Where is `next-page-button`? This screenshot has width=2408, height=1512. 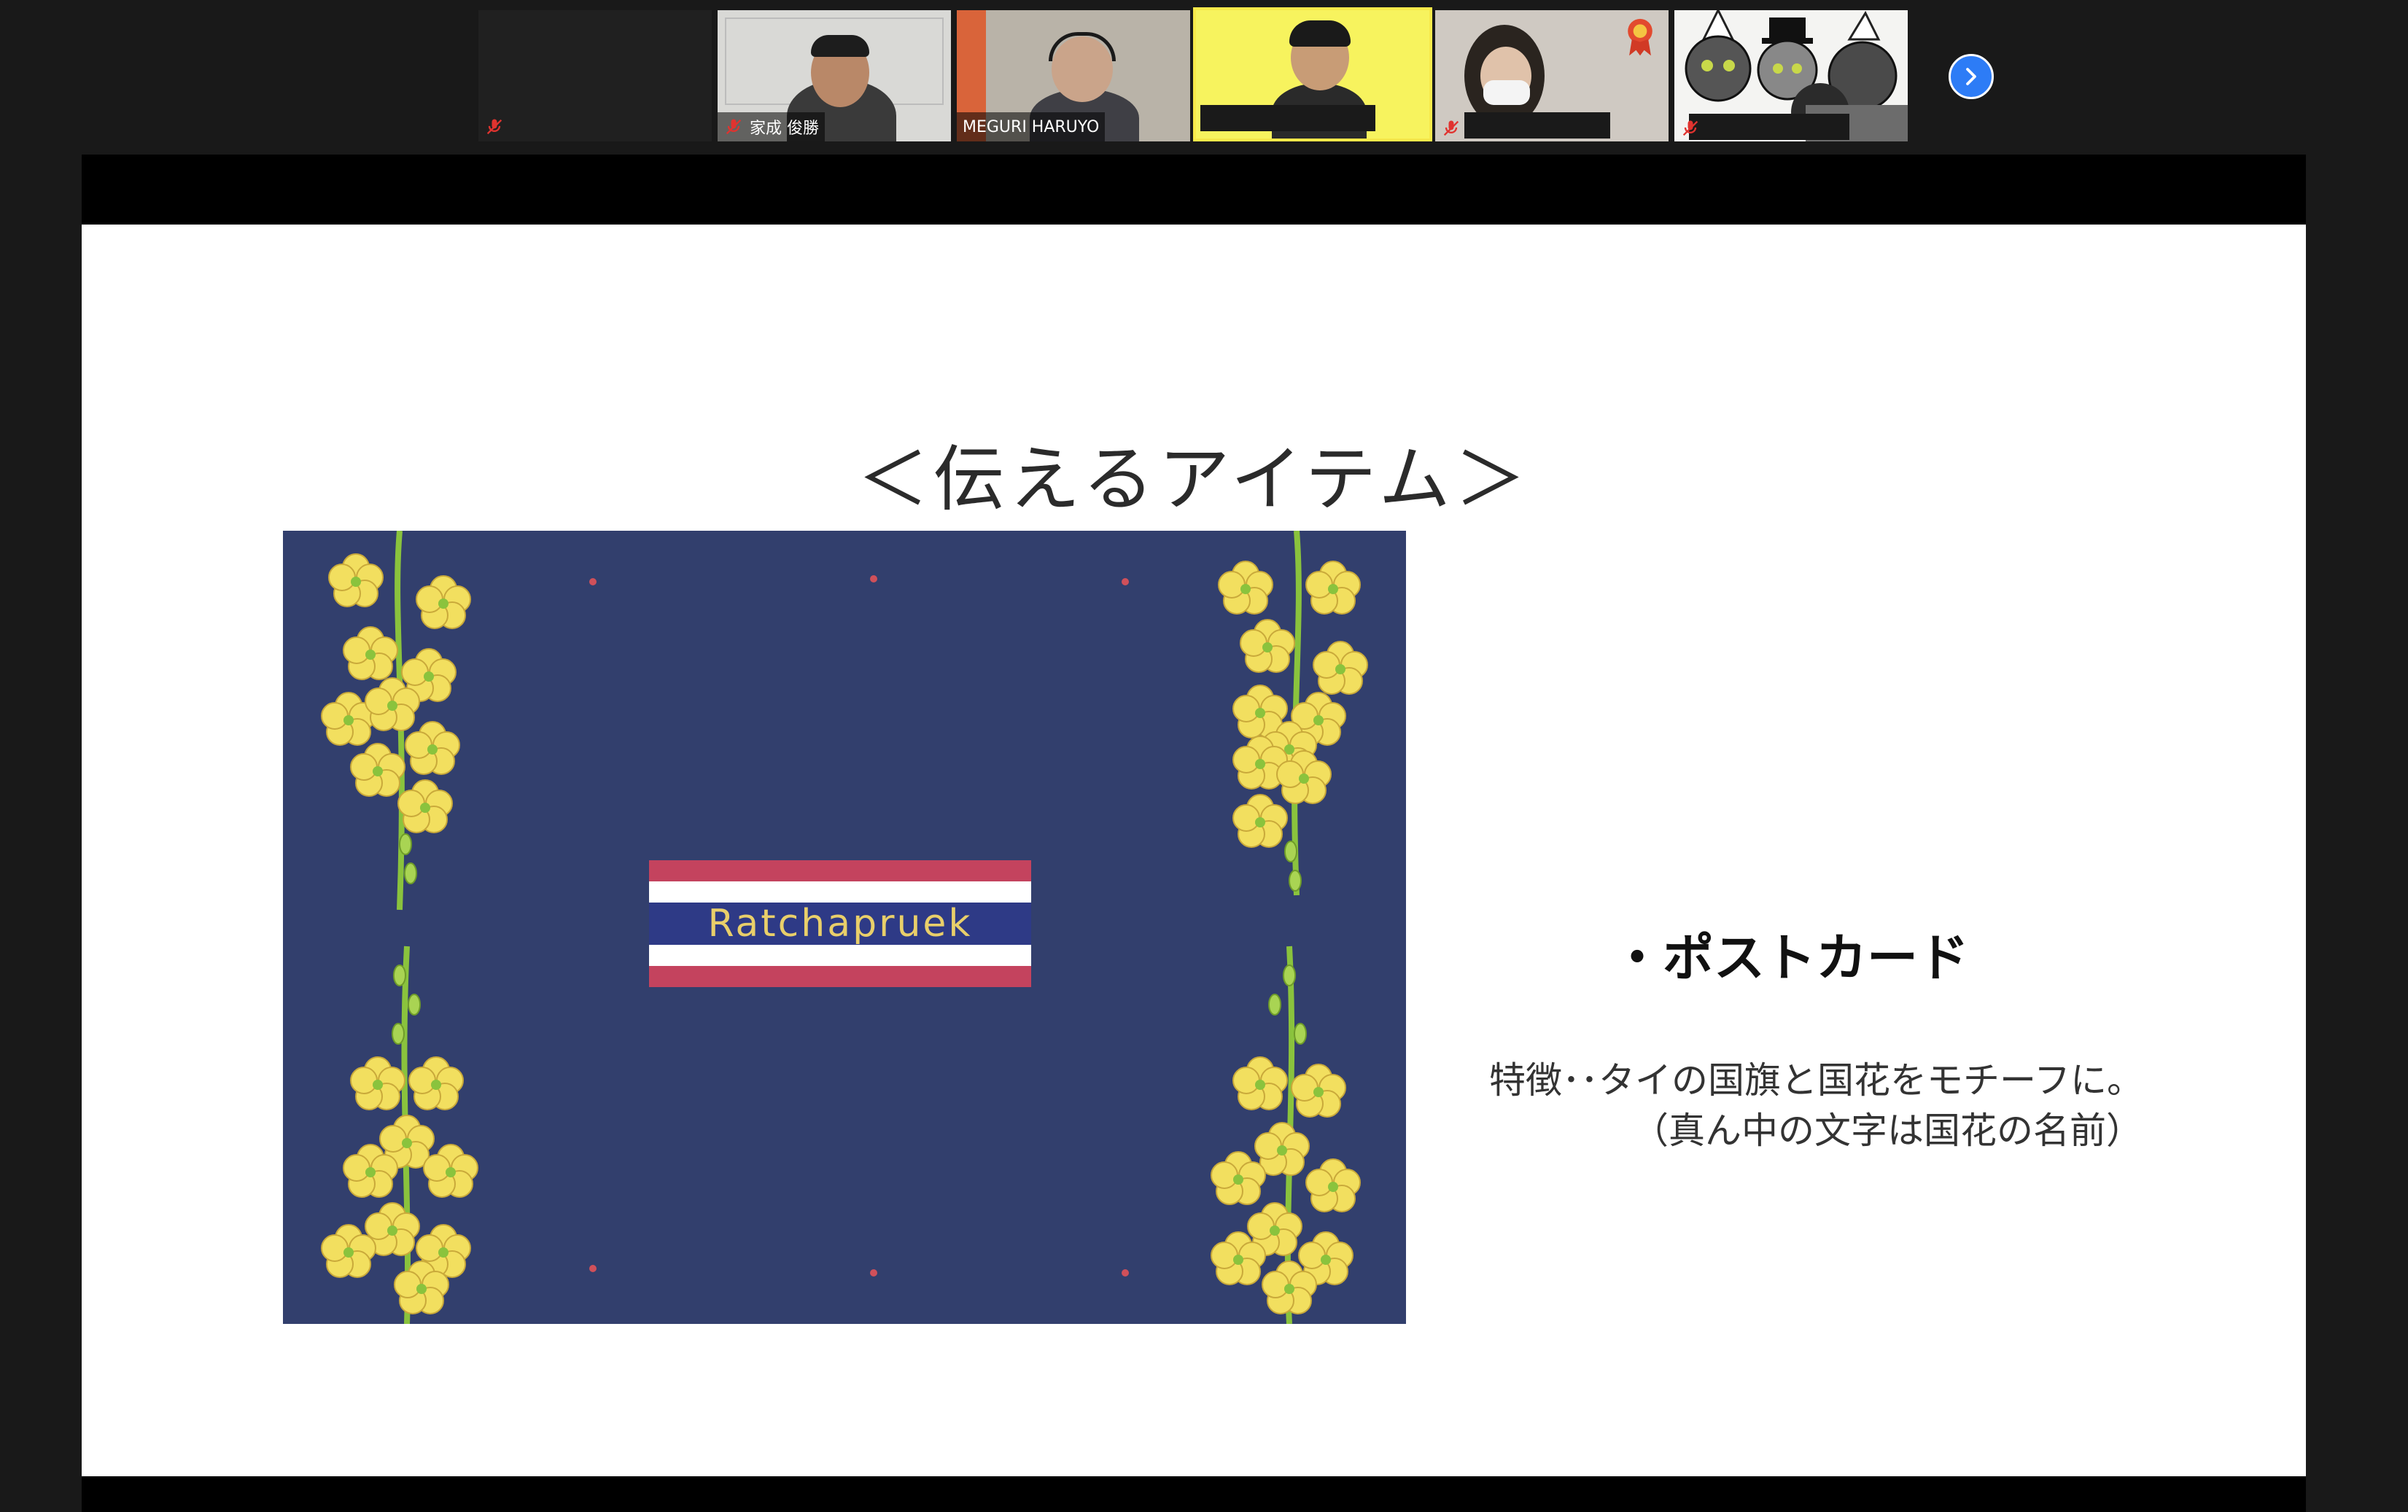
next-page-button is located at coordinates (1971, 76).